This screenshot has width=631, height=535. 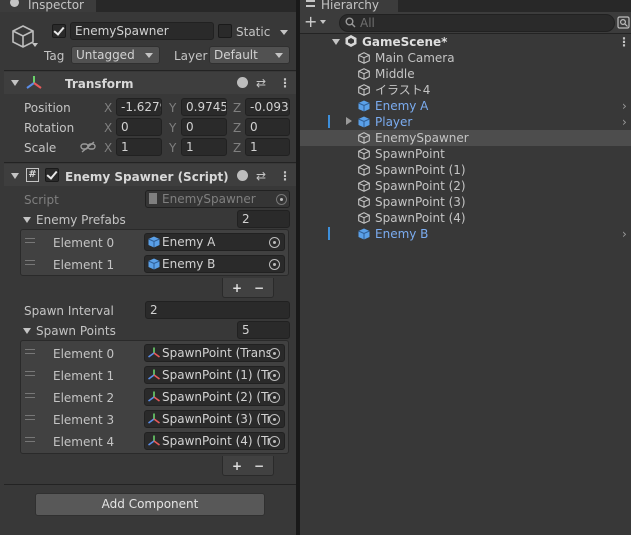 What do you see at coordinates (27, 331) in the screenshot?
I see `spawn-points-foldout-icon` at bounding box center [27, 331].